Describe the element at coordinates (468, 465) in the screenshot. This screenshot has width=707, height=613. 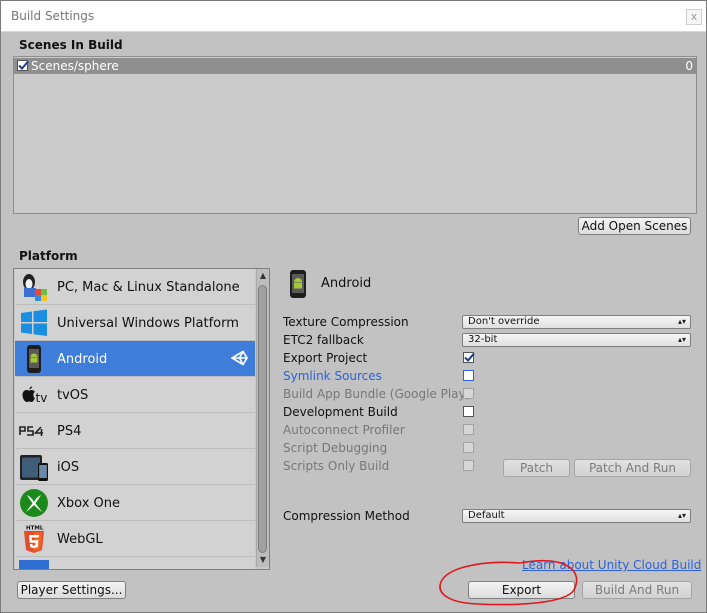
I see `scripts-only-build-checkbox` at that location.